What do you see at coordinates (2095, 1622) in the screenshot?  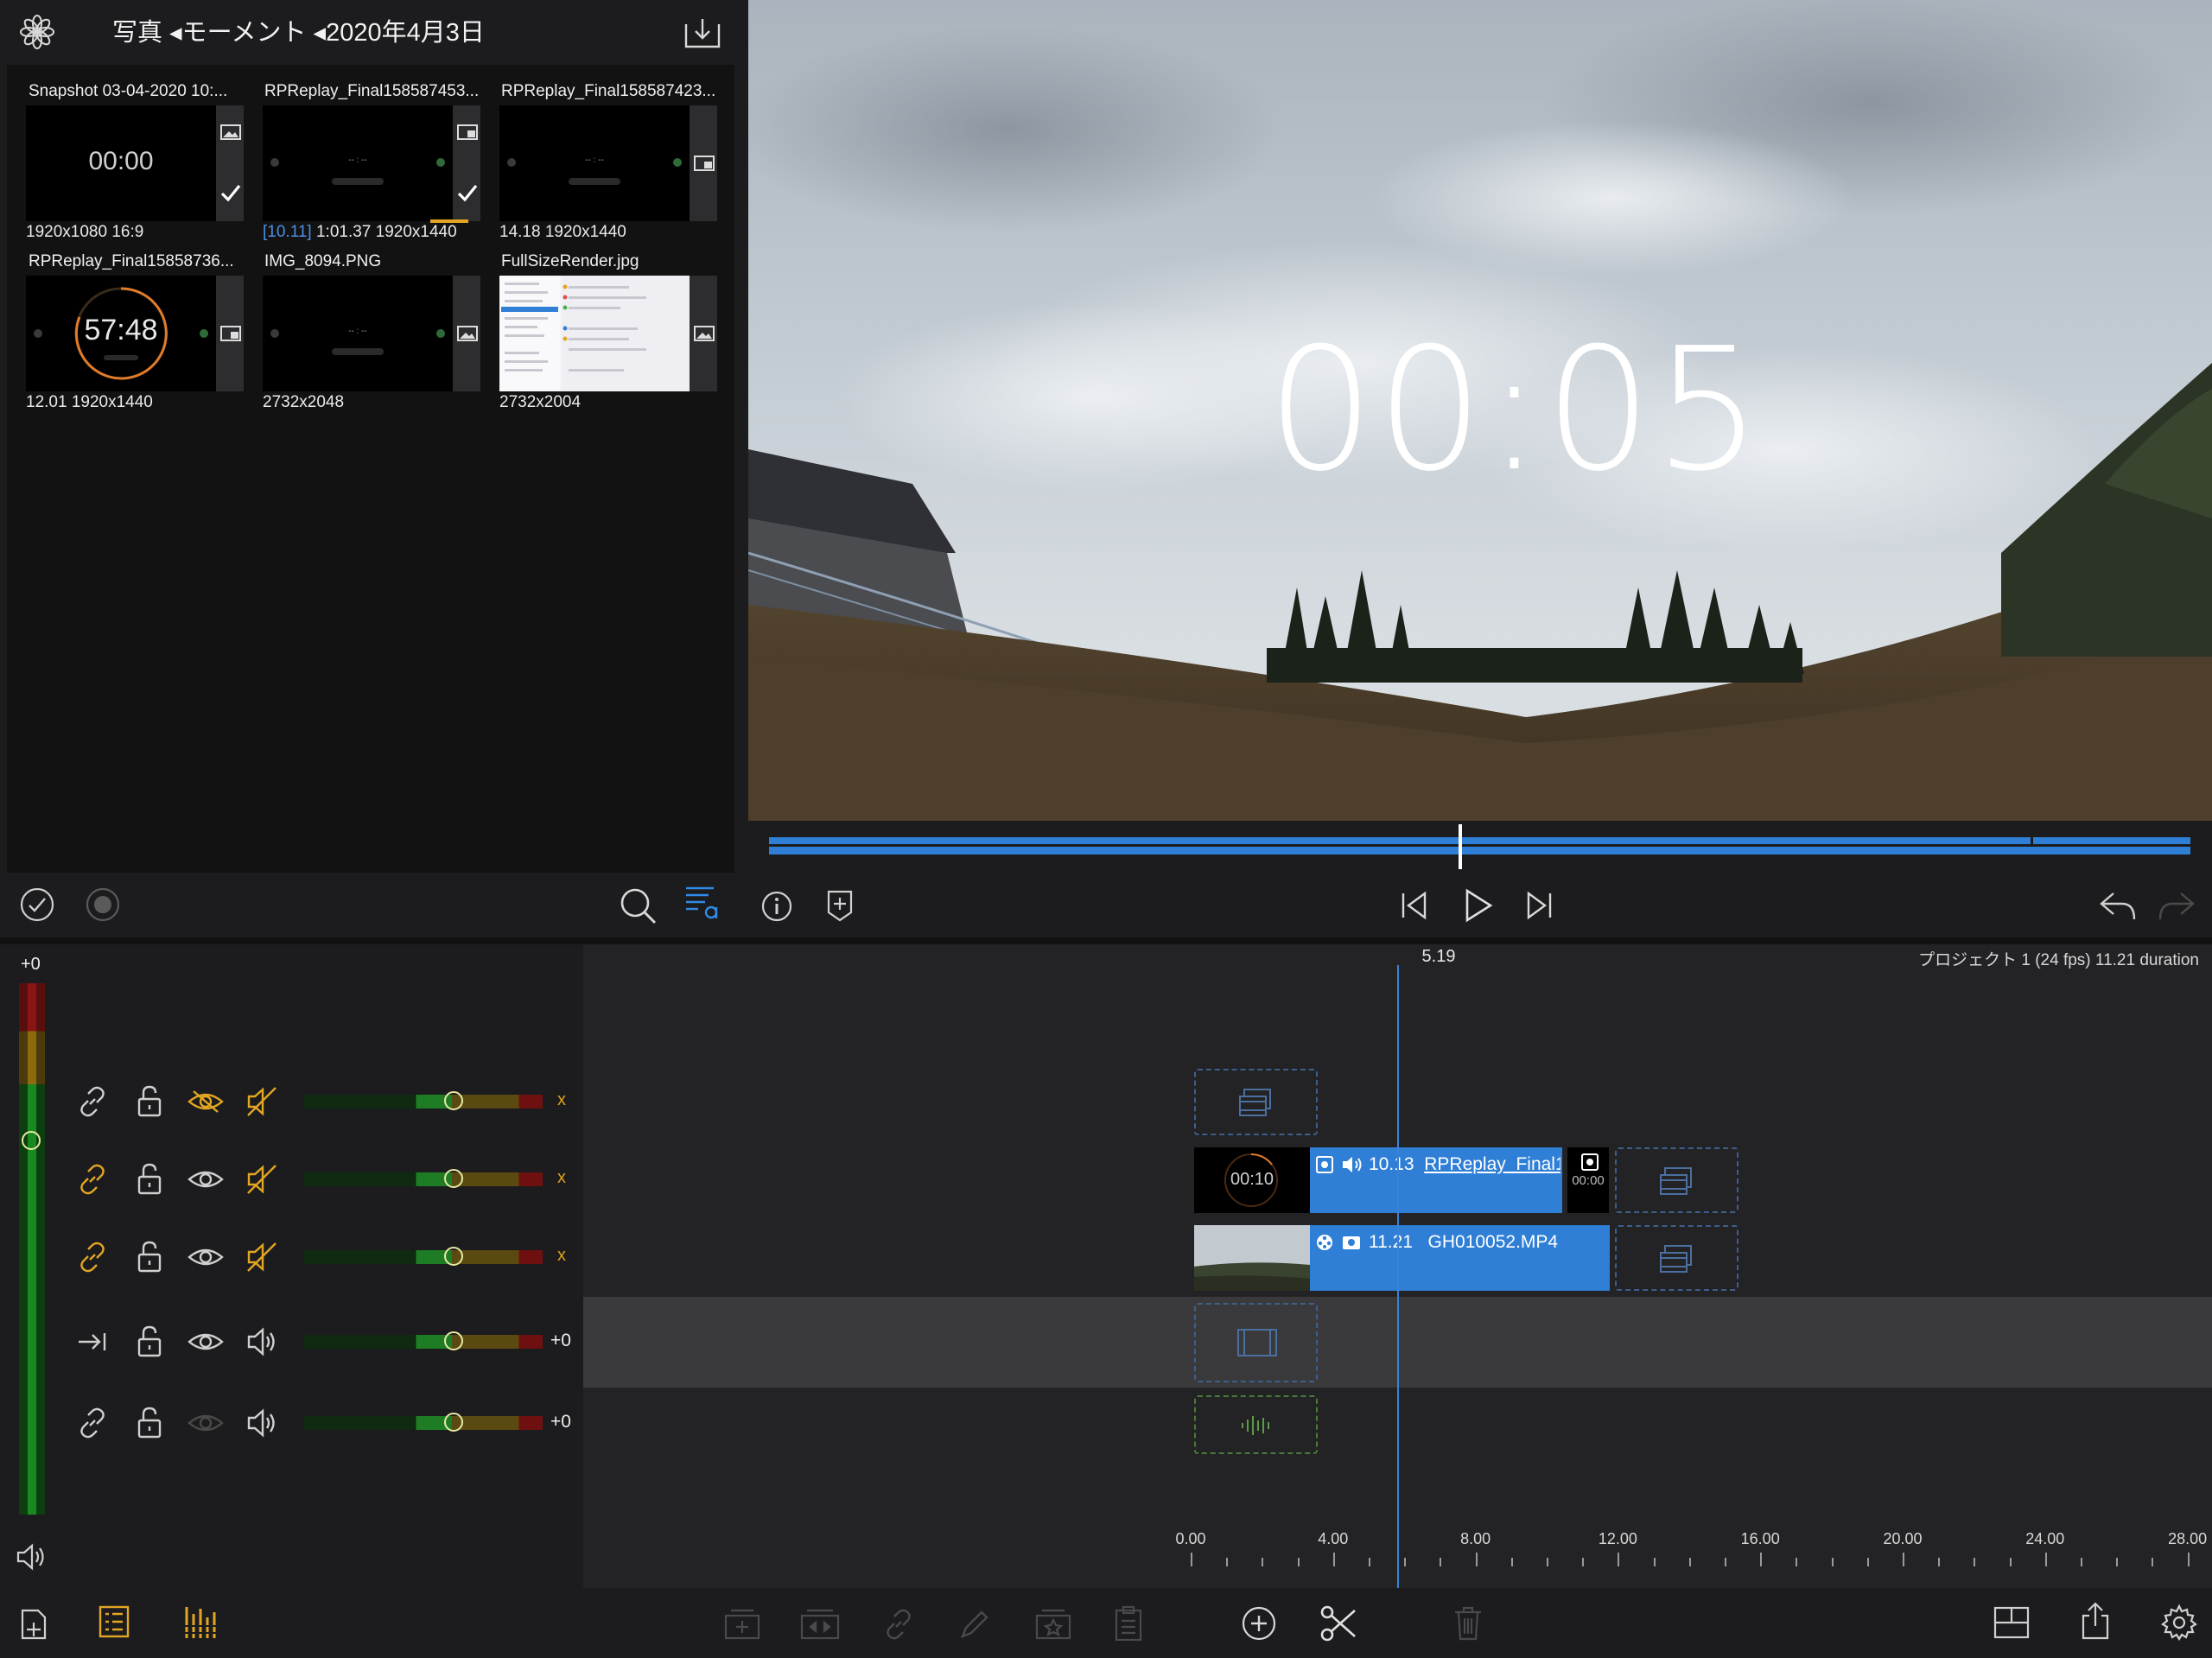 I see `share-icon` at bounding box center [2095, 1622].